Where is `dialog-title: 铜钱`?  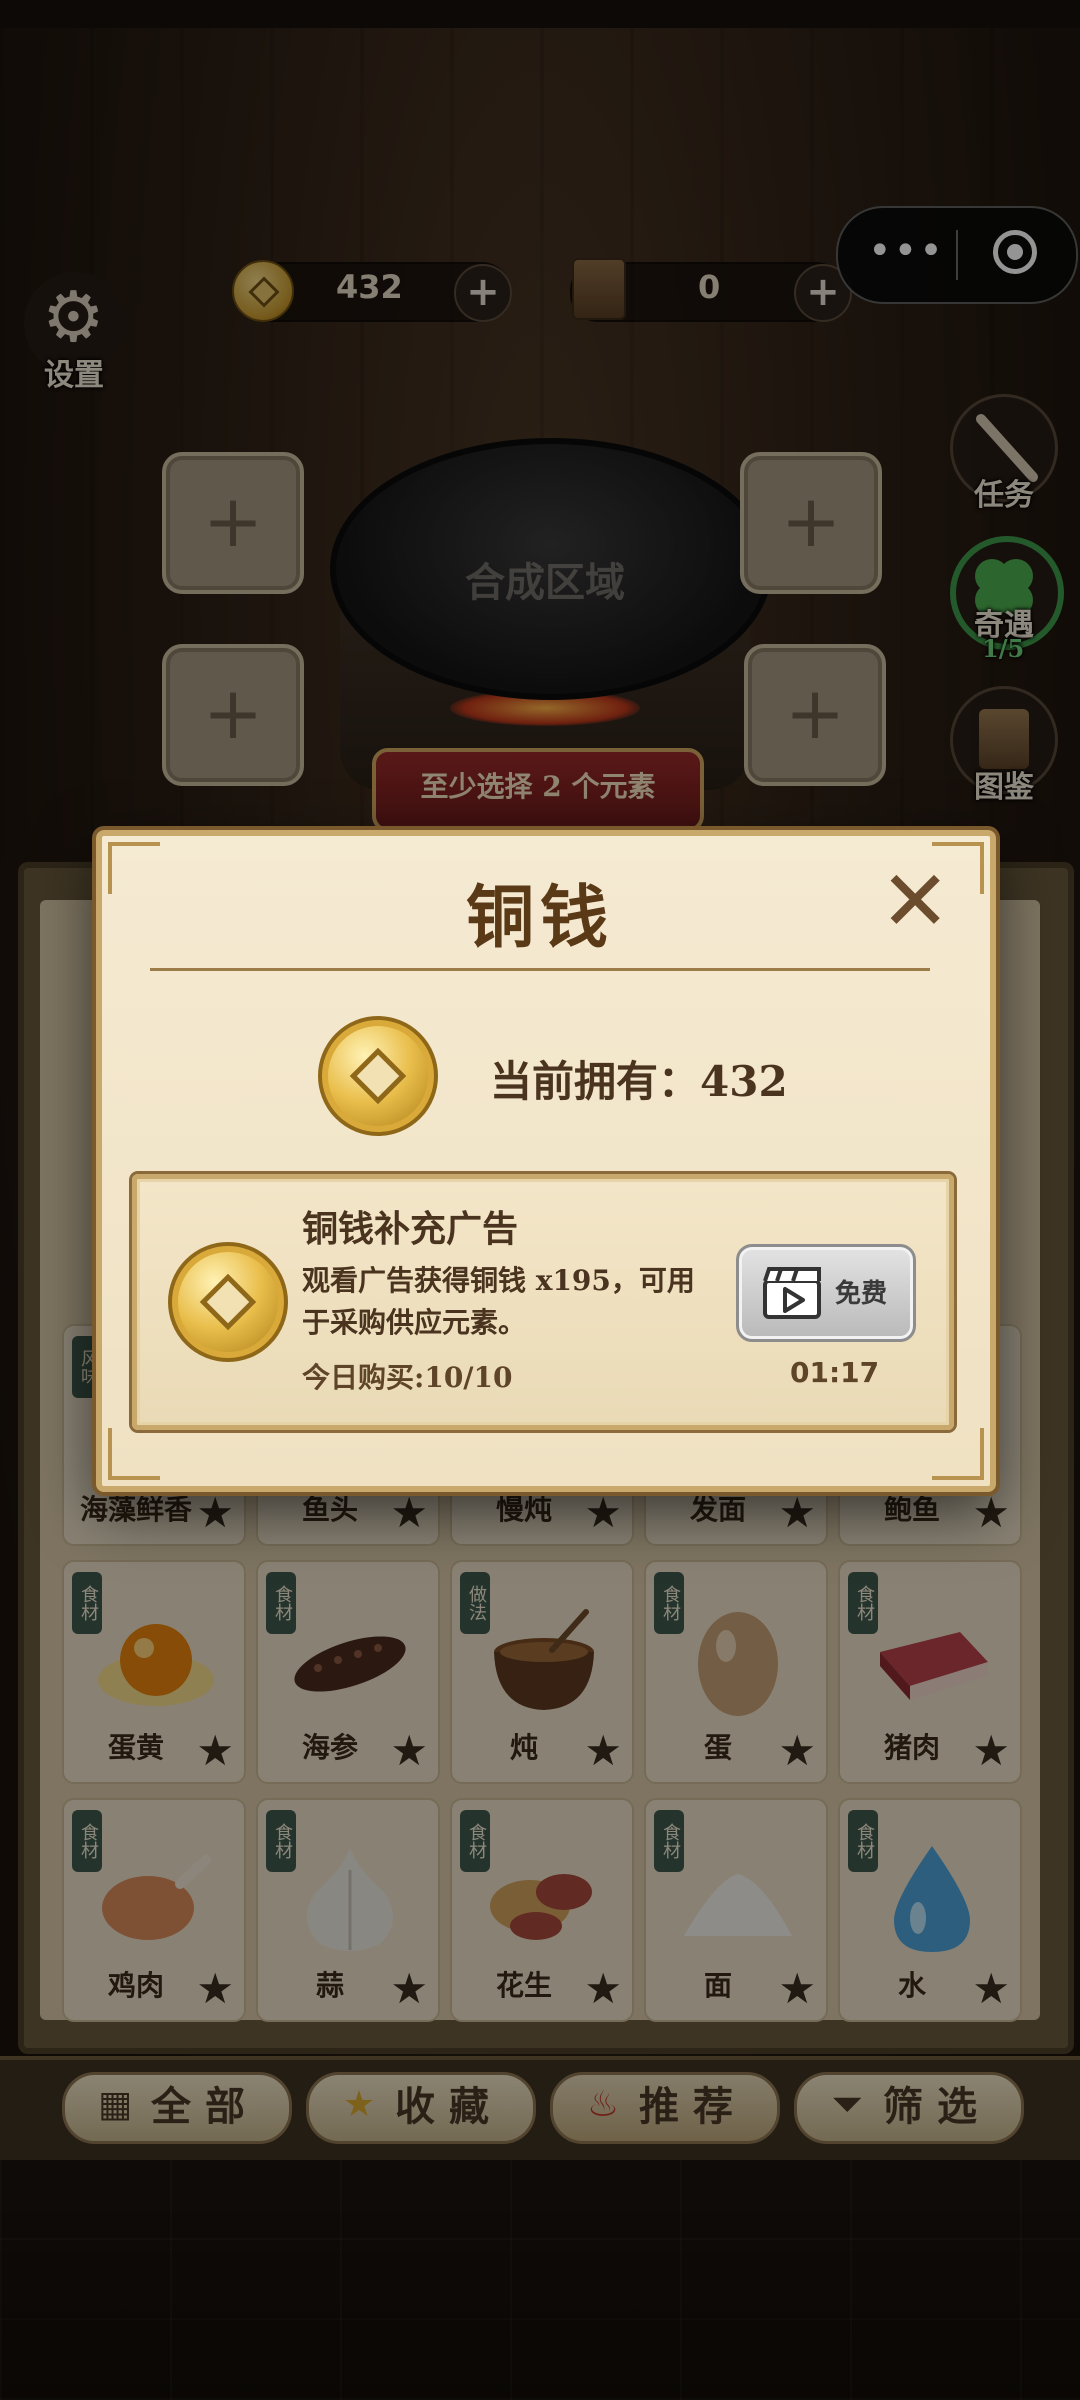 dialog-title: 铜钱 is located at coordinates (539, 918).